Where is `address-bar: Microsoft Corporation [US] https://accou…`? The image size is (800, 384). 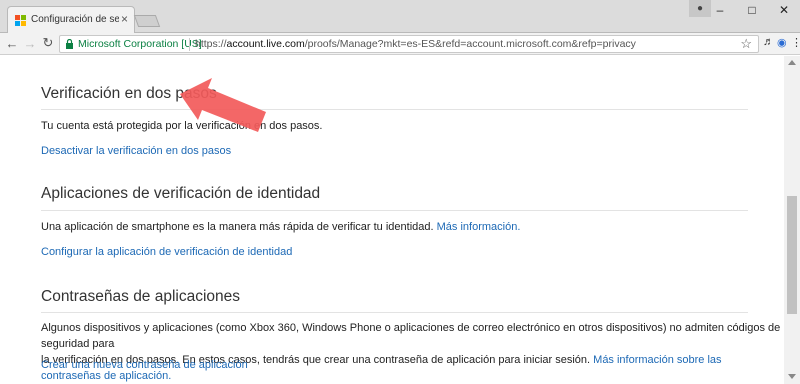
address-bar: Microsoft Corporation [US] https://accou… is located at coordinates (409, 44).